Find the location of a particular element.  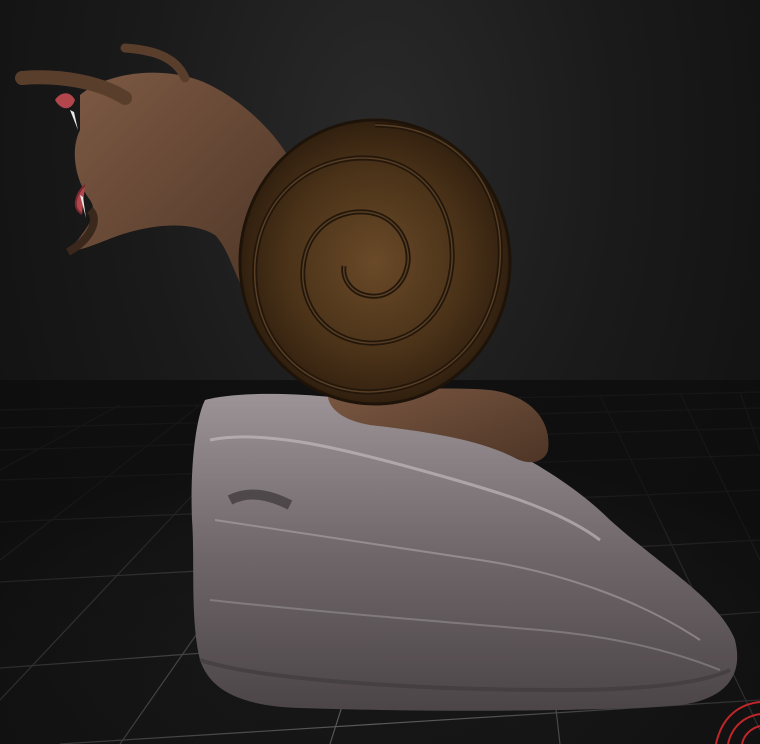

snail-shell is located at coordinates (375, 262).